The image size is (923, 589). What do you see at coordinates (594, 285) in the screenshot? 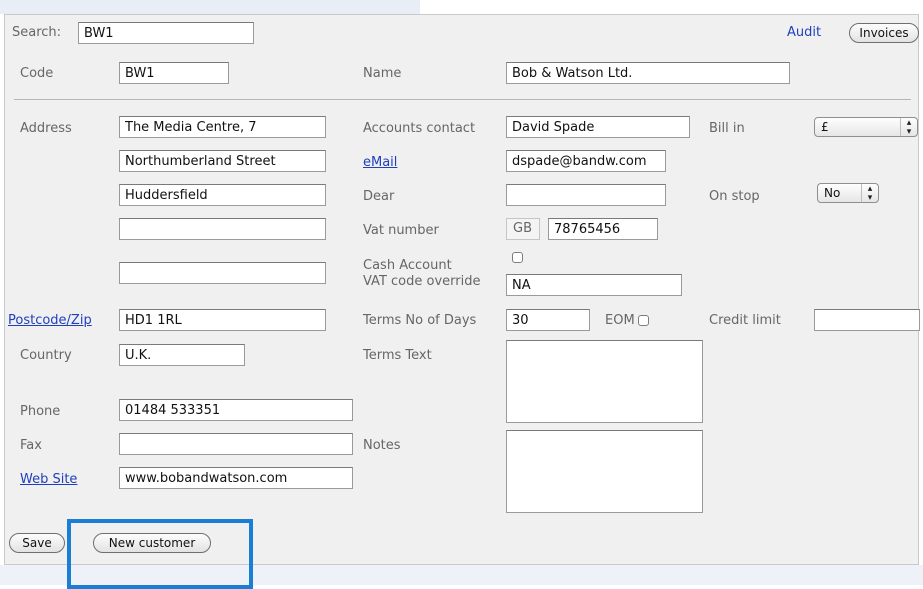
I see `vat-override-input` at bounding box center [594, 285].